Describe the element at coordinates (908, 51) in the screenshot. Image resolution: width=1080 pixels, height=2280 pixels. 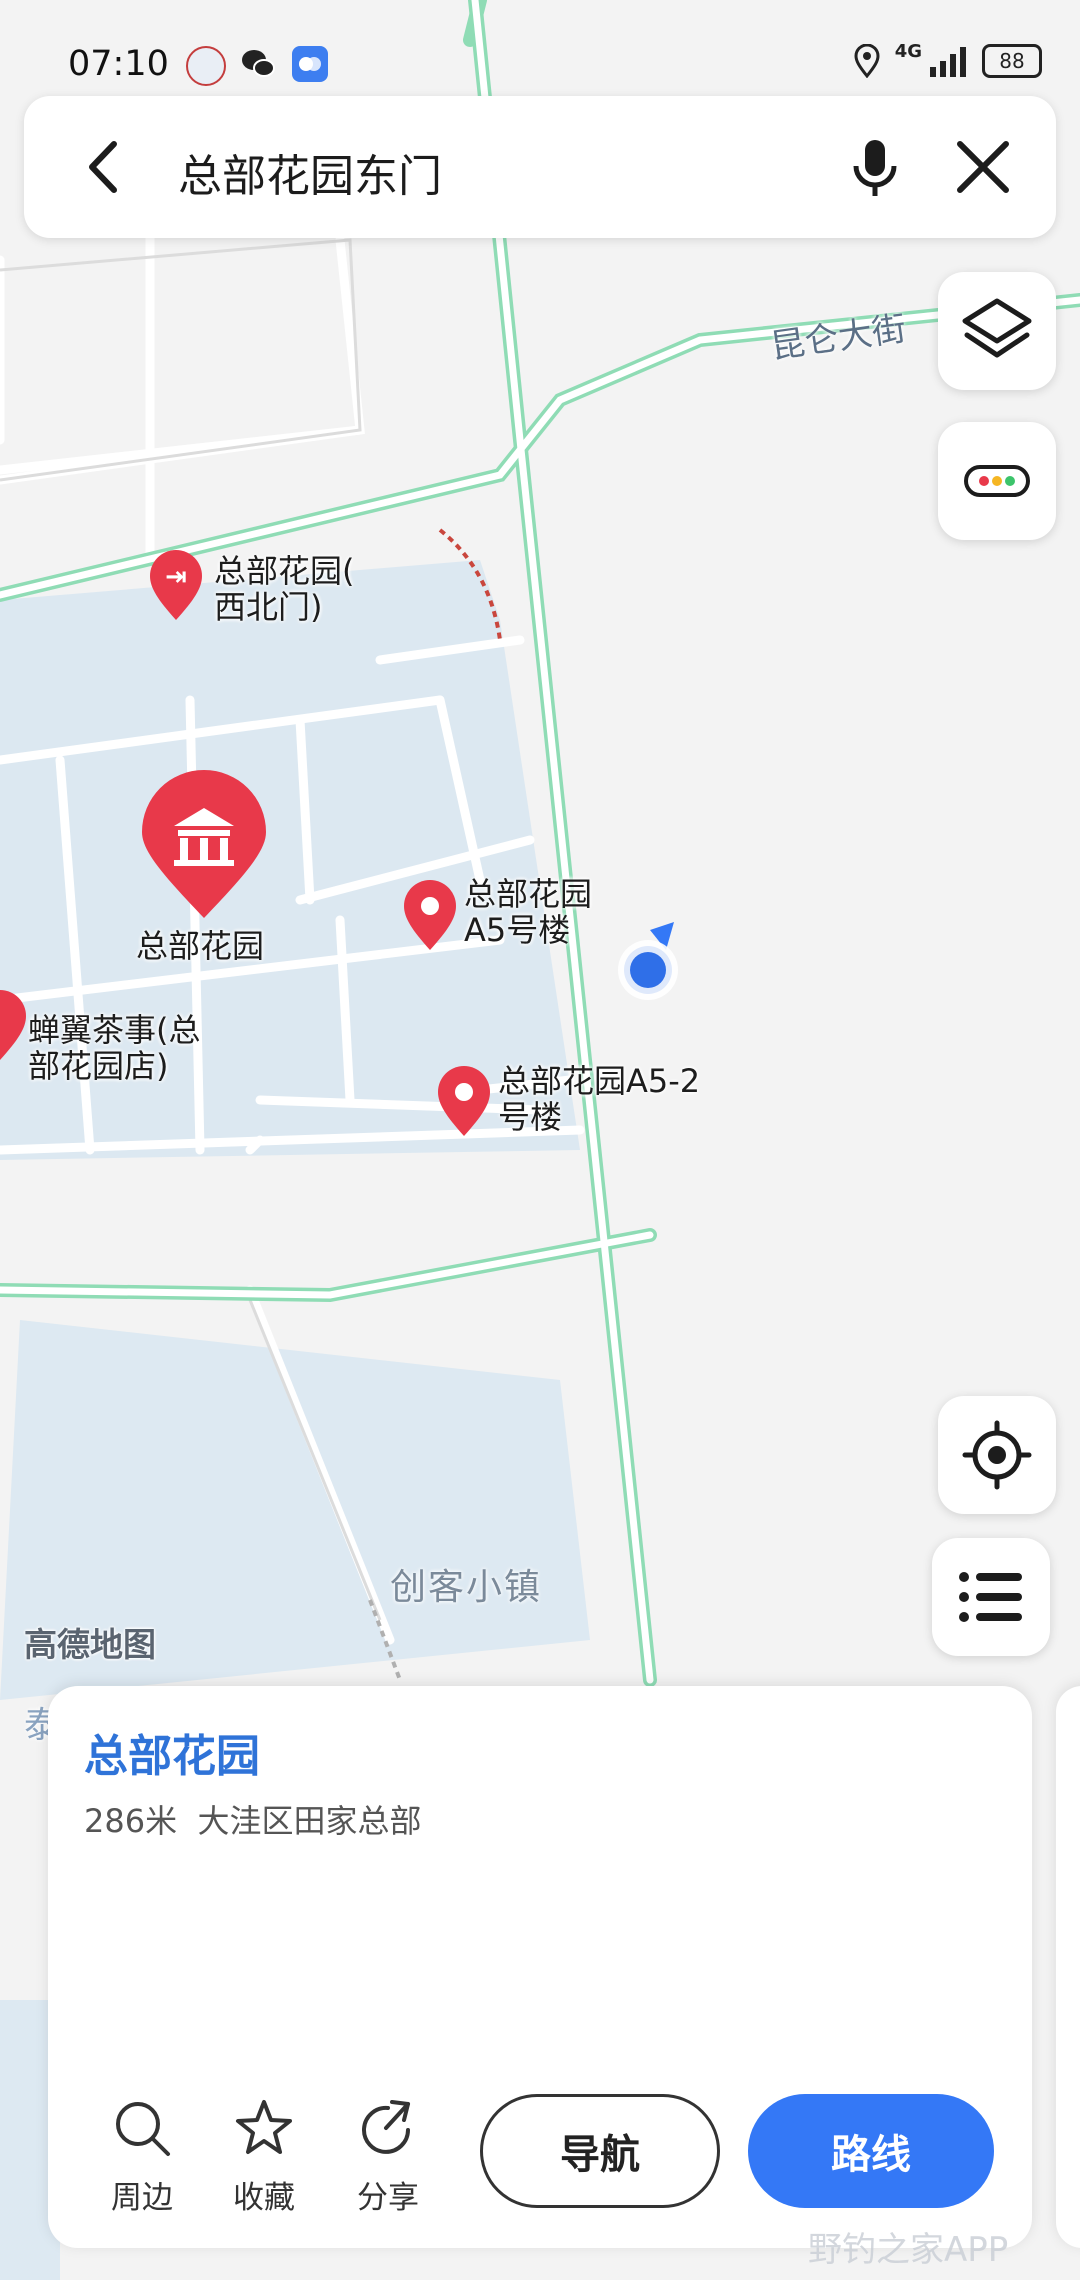
I see `network-type: 4G` at that location.